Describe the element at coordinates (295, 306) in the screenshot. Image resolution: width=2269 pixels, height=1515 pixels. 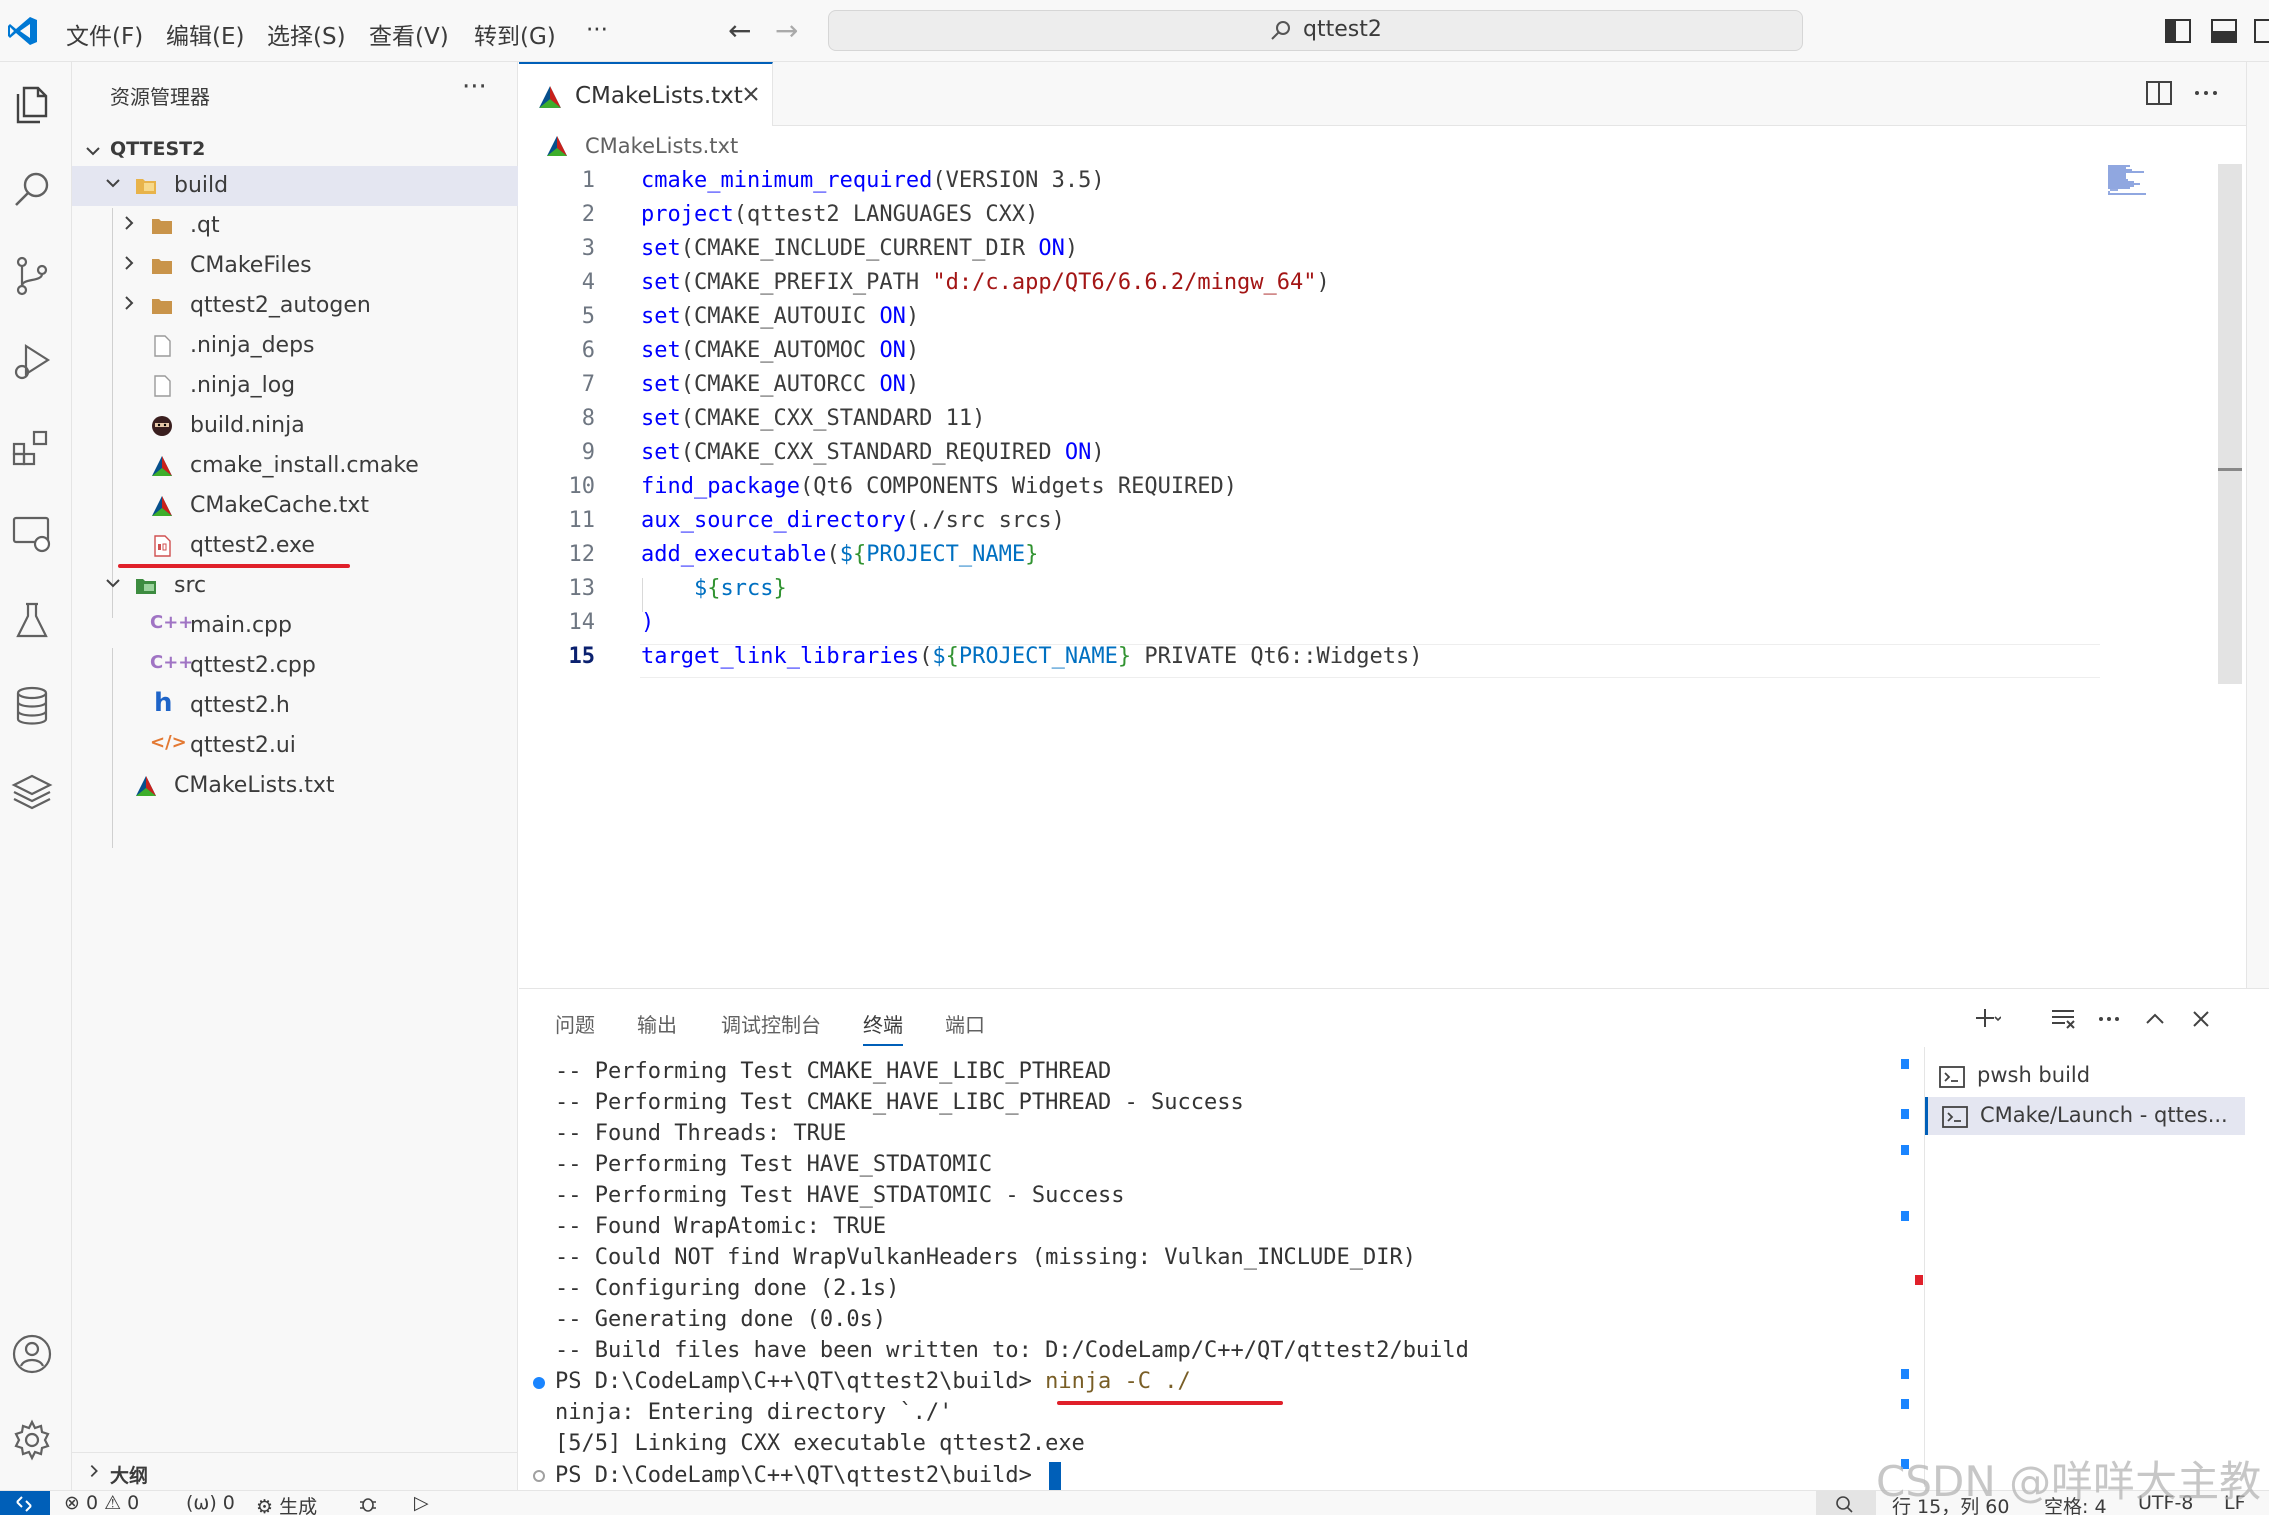
I see `tree-item-autogen: qttest2_autogen` at that location.